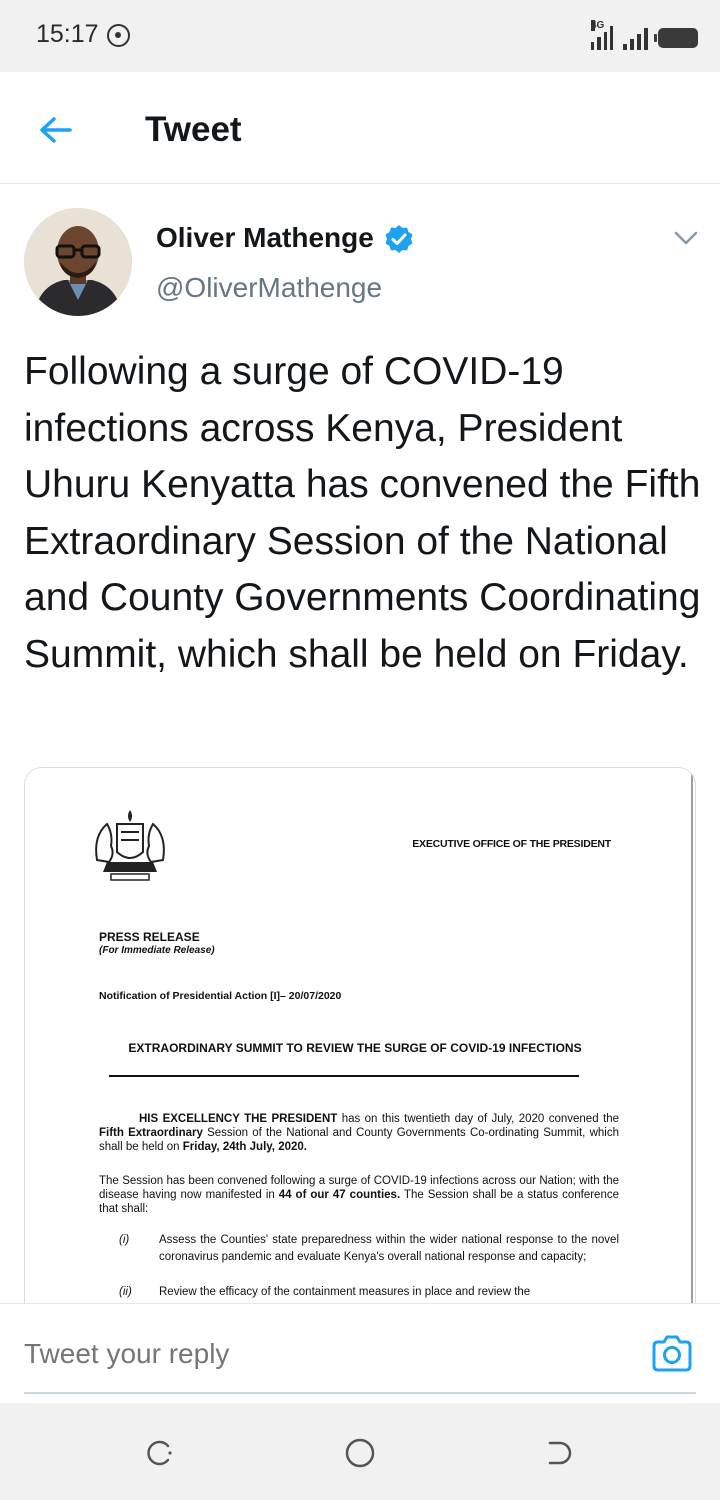 This screenshot has height=1500, width=720. Describe the element at coordinates (399, 239) in the screenshot. I see `verified-badge-icon` at that location.